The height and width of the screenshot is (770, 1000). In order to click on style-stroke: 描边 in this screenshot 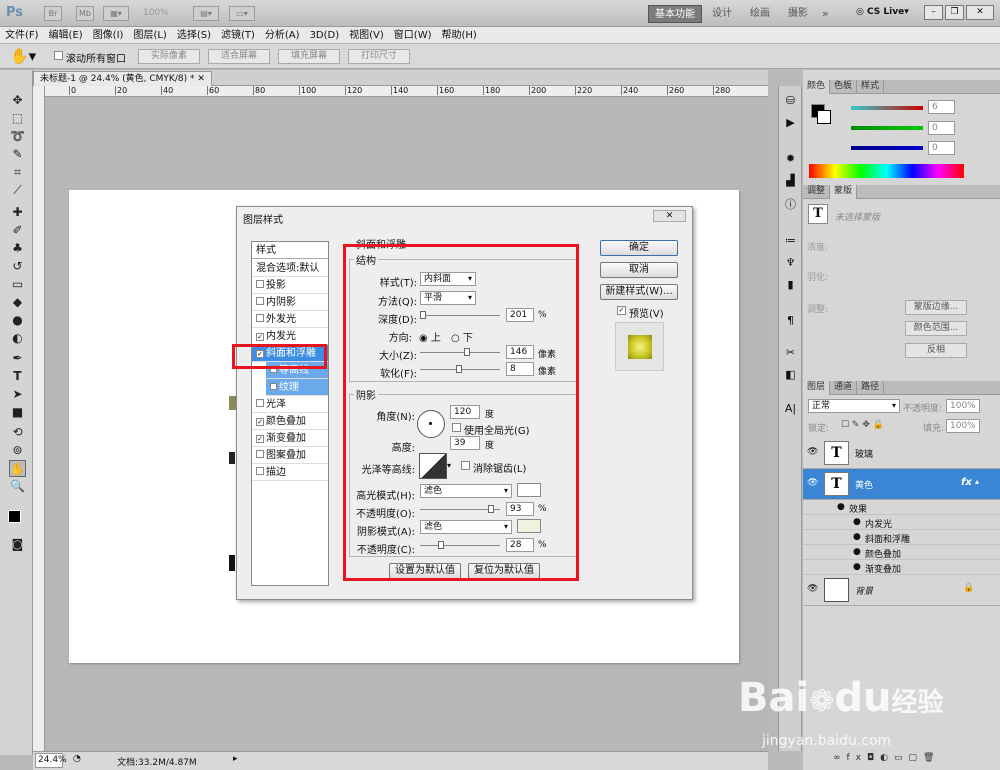, I will do `click(290, 472)`.